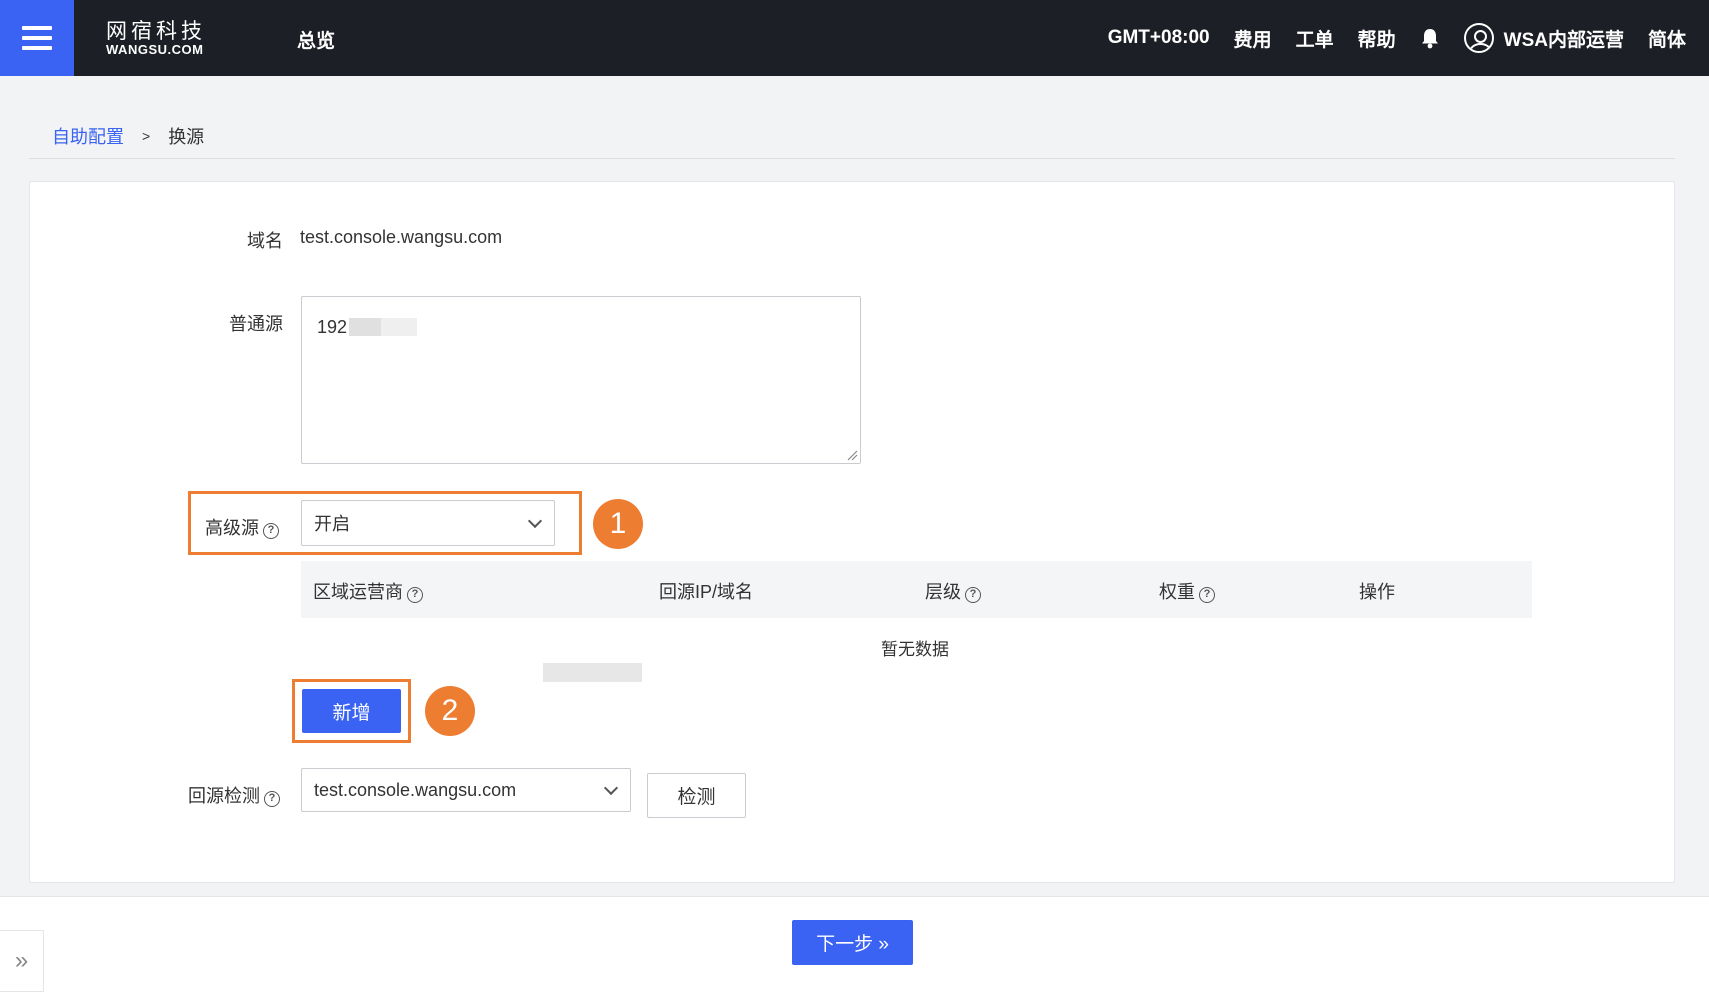 This screenshot has width=1709, height=992. What do you see at coordinates (1159, 38) in the screenshot?
I see `timezone-selector: GMT+08:00` at bounding box center [1159, 38].